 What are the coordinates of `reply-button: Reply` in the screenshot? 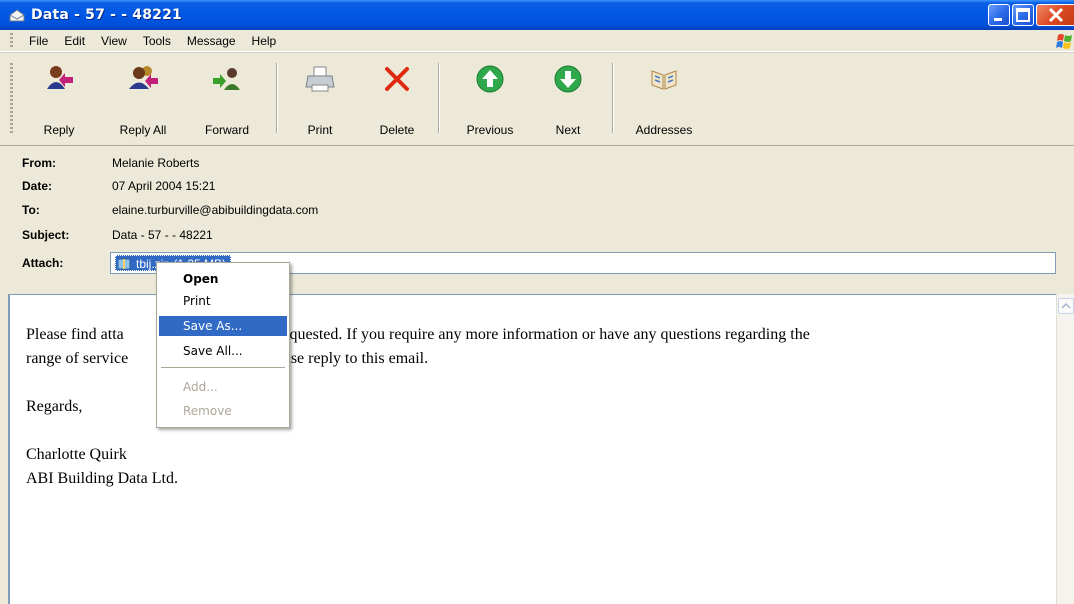 It's located at (59, 100).